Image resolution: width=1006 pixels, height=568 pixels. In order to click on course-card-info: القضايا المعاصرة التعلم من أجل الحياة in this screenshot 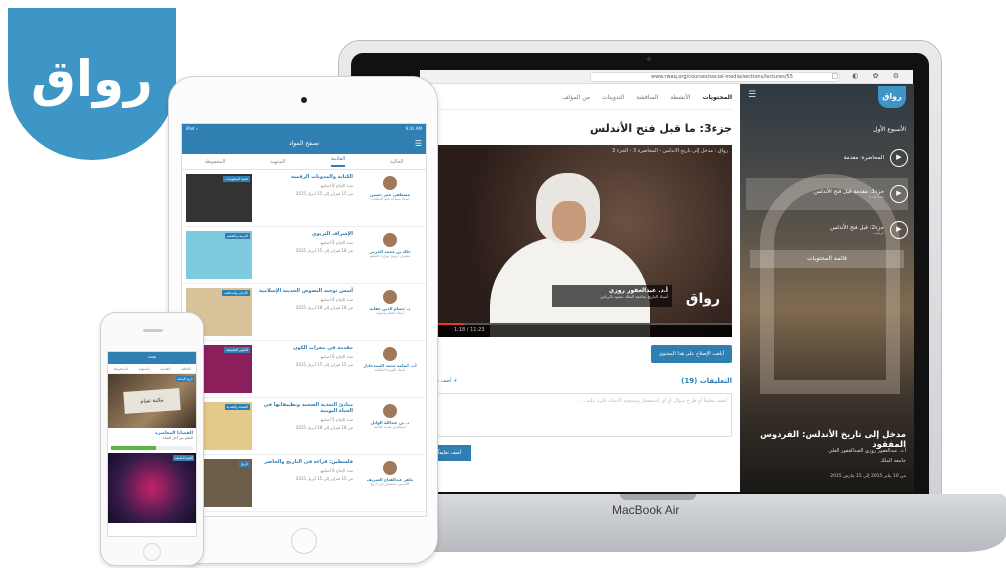, I will do `click(152, 435)`.